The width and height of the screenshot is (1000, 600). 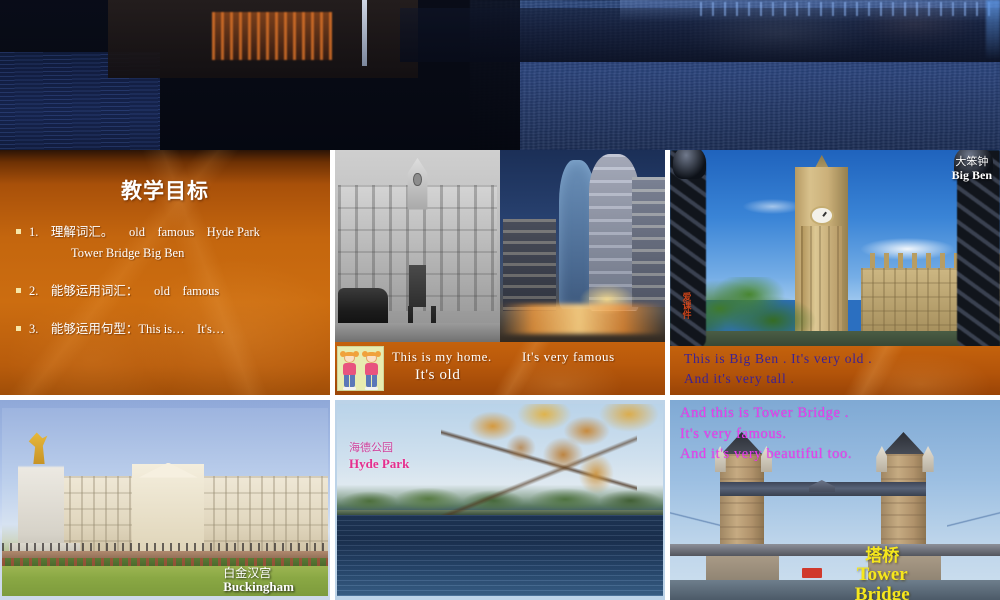 I want to click on big-ben-caption-line2: And it's very tall ., so click(x=739, y=378).